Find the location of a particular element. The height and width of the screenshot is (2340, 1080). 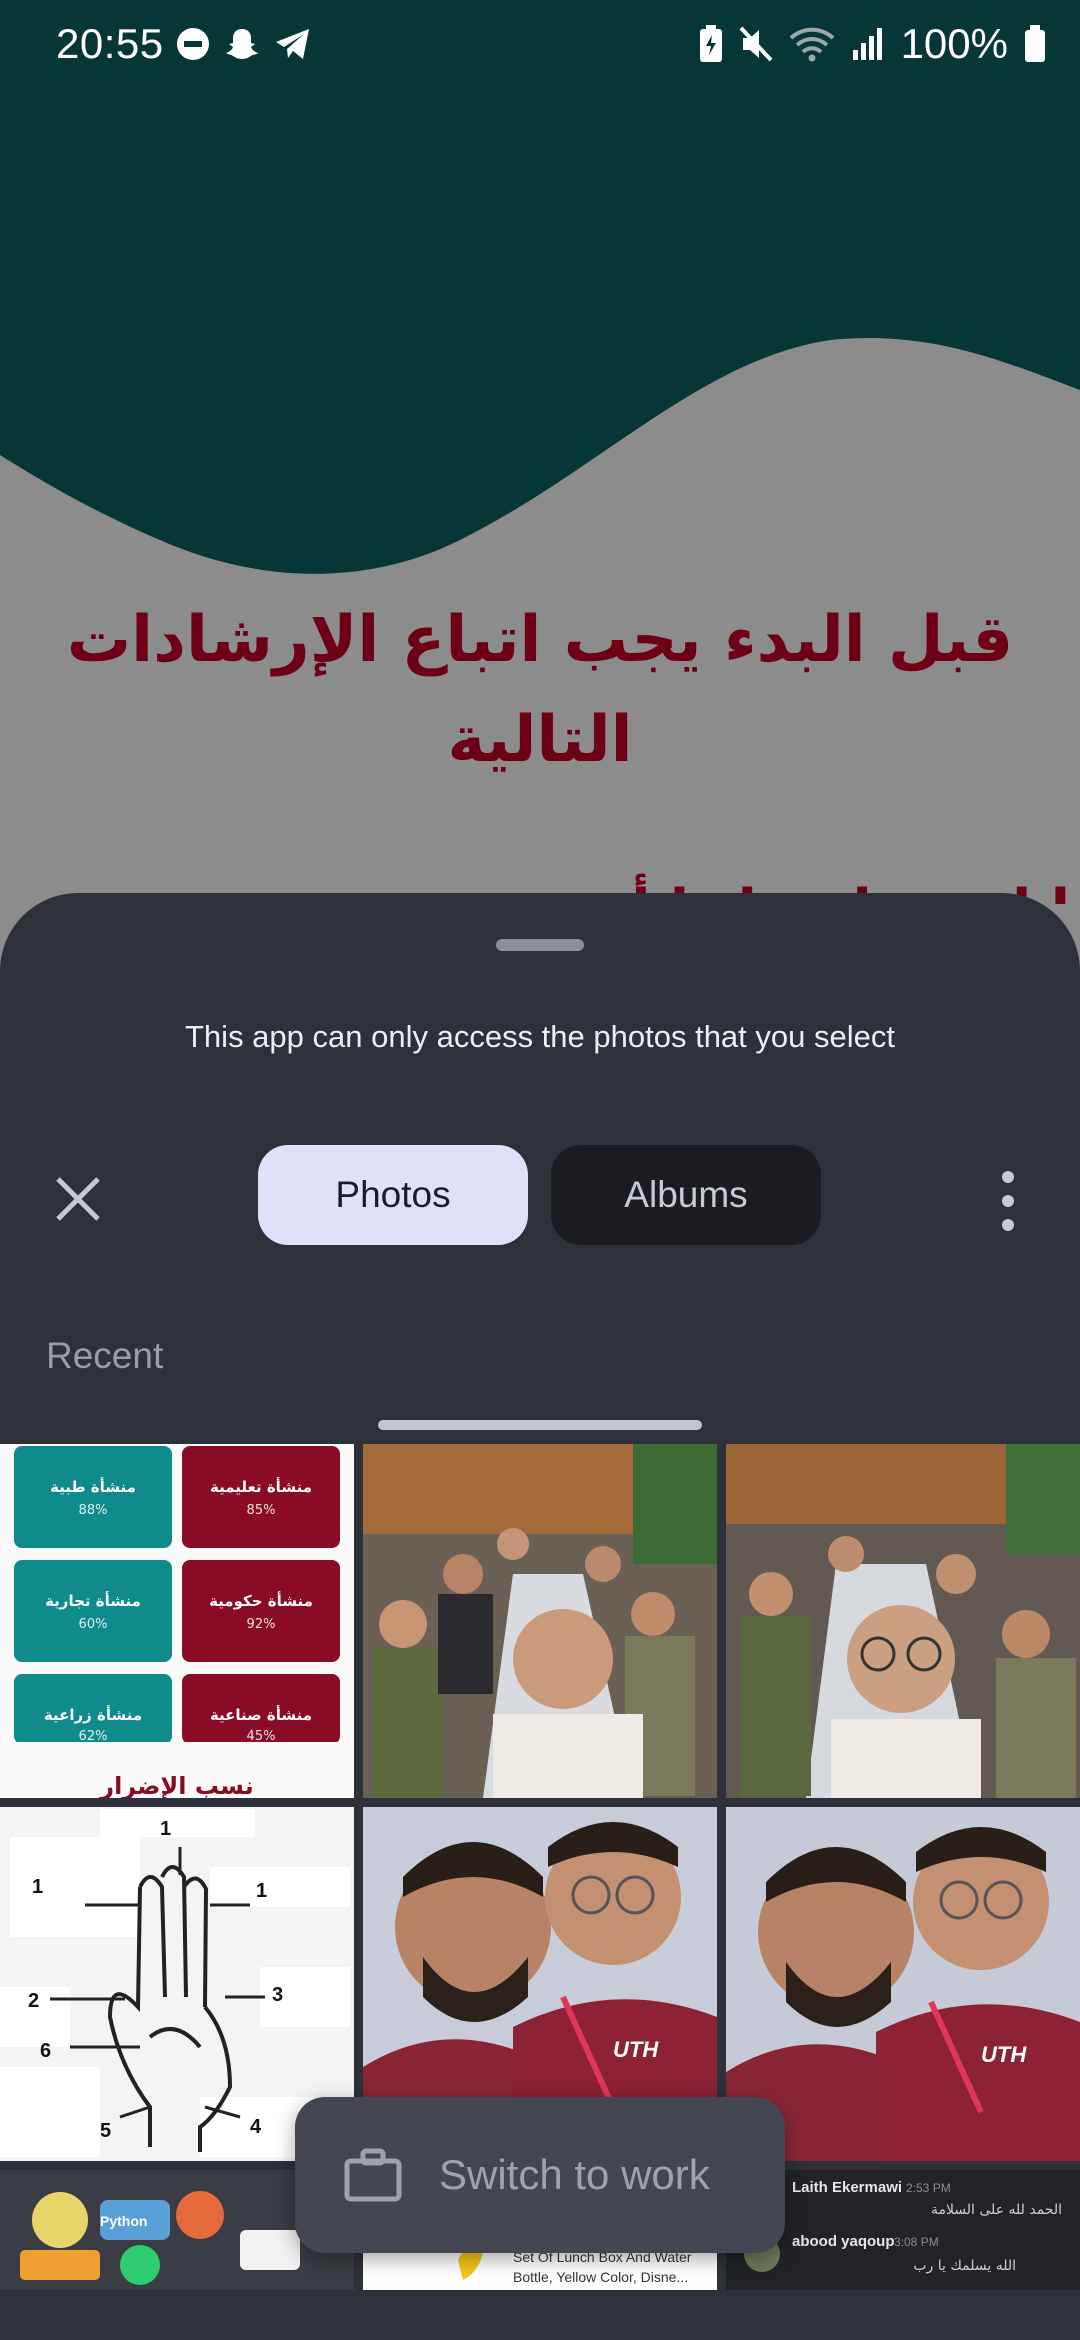

stat-value: 45% is located at coordinates (261, 1736).